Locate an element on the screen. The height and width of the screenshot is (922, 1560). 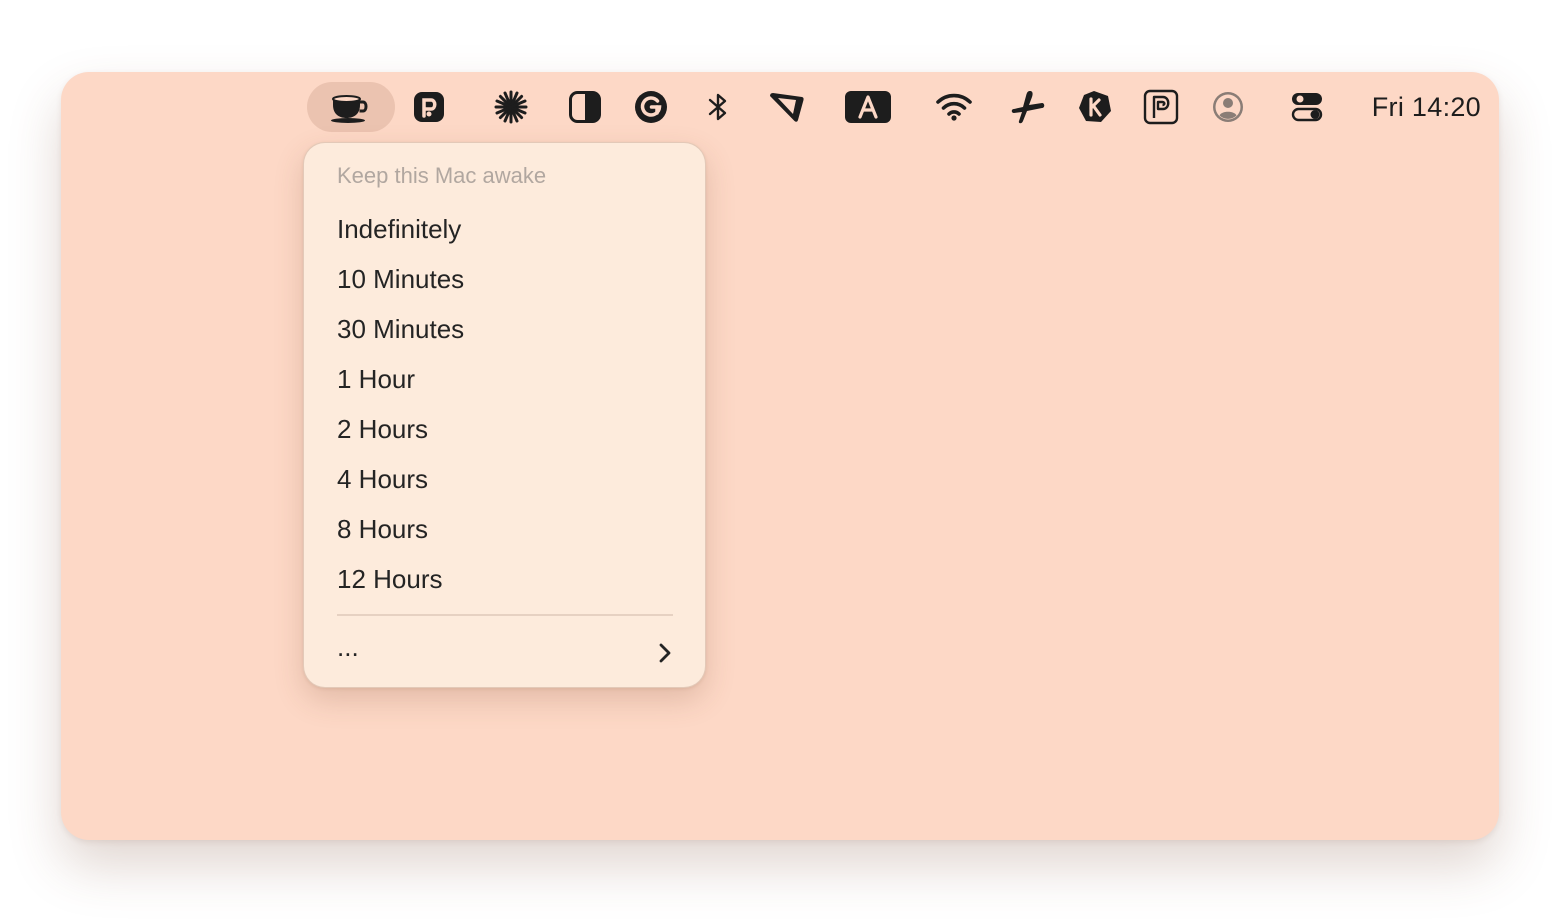
chevron-right-icon is located at coordinates (665, 653).